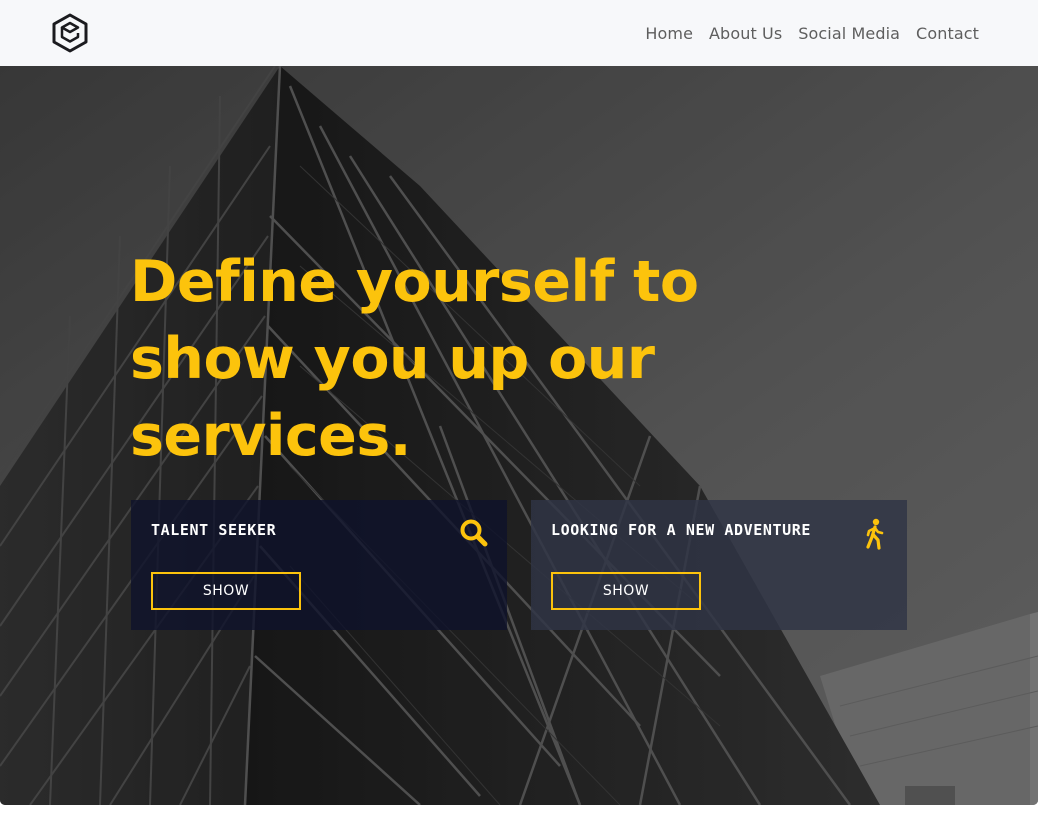 Image resolution: width=1038 pixels, height=821 pixels. I want to click on new-adventure-show-button: SHOW, so click(626, 591).